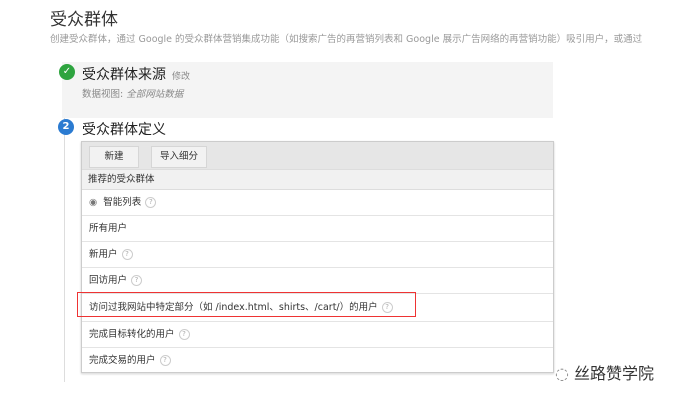 The height and width of the screenshot is (403, 689). Describe the element at coordinates (84, 20) in the screenshot. I see `page-title: 受众群体` at that location.